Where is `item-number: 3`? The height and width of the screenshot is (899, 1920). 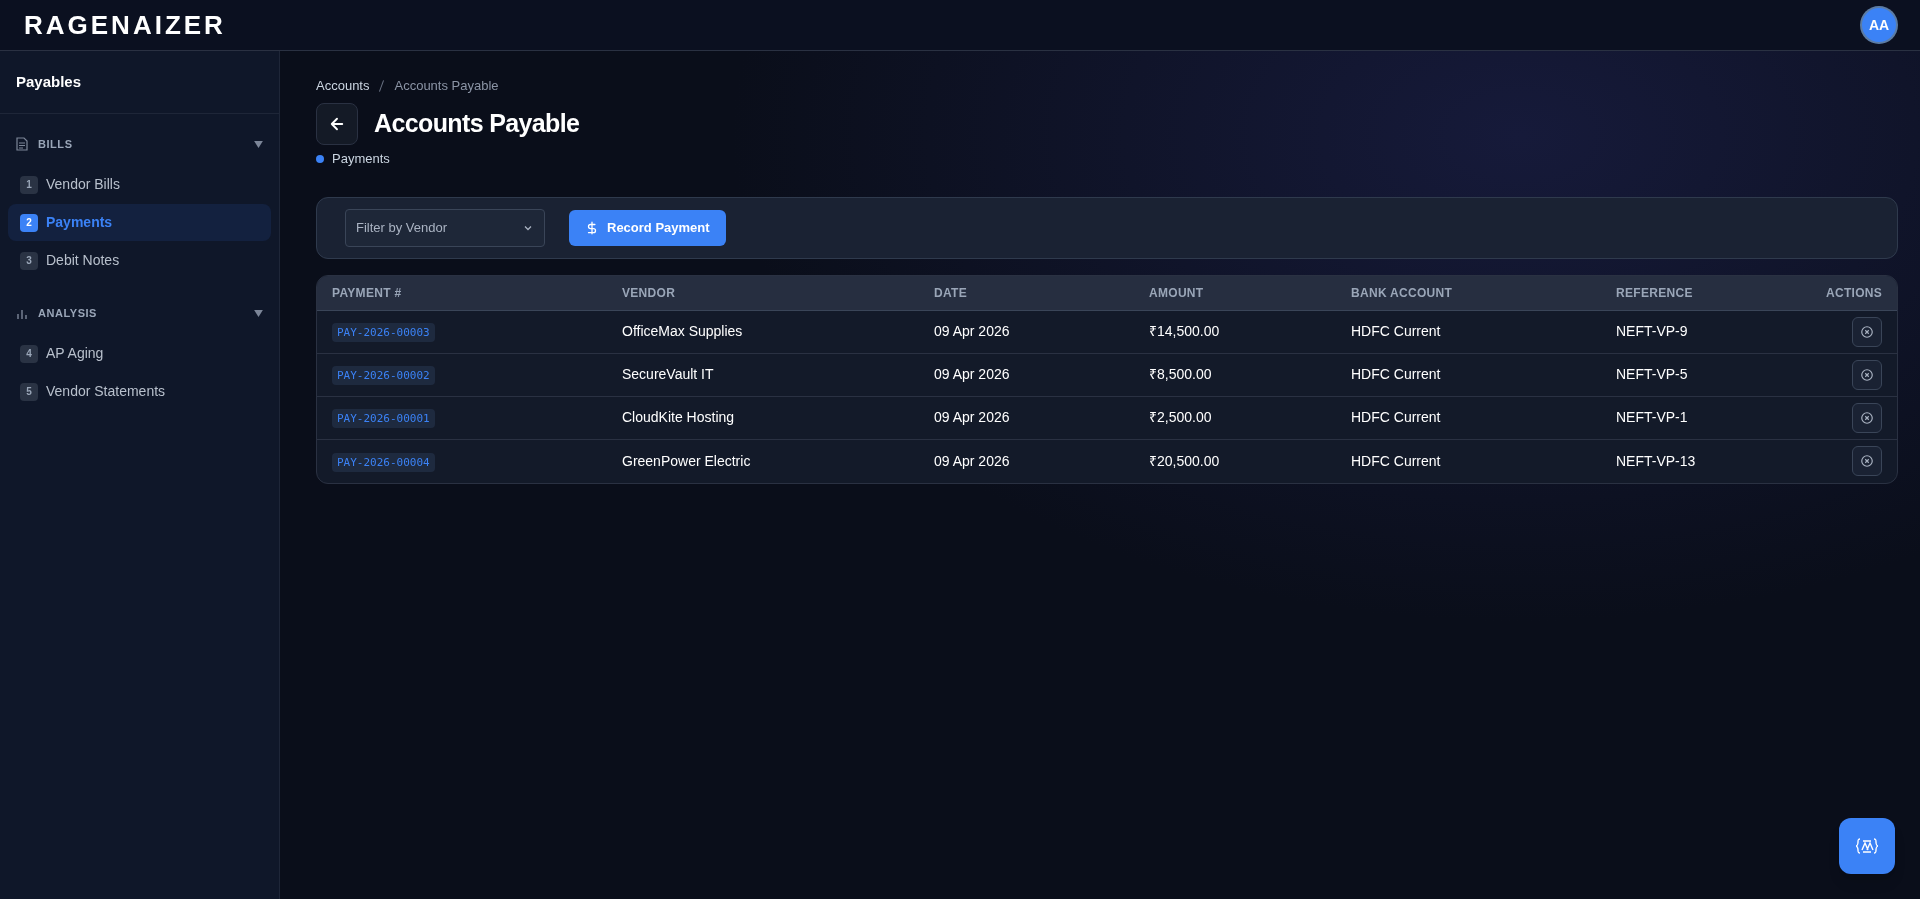
item-number: 3 is located at coordinates (29, 260).